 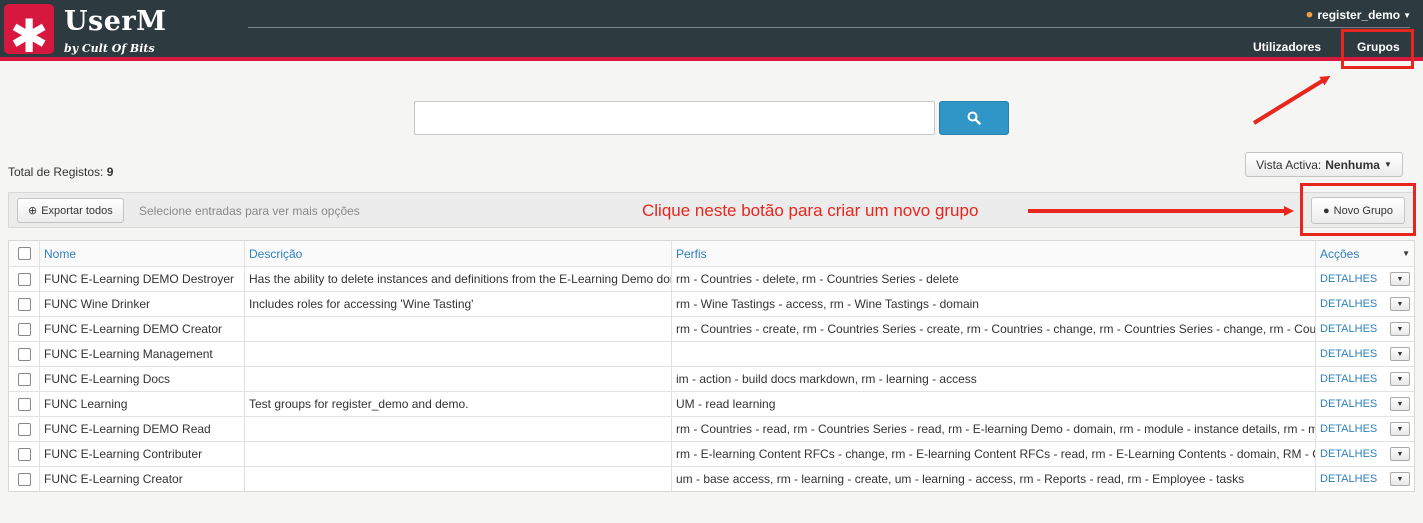 What do you see at coordinates (77, 210) in the screenshot?
I see `export-label: Exportar todos` at bounding box center [77, 210].